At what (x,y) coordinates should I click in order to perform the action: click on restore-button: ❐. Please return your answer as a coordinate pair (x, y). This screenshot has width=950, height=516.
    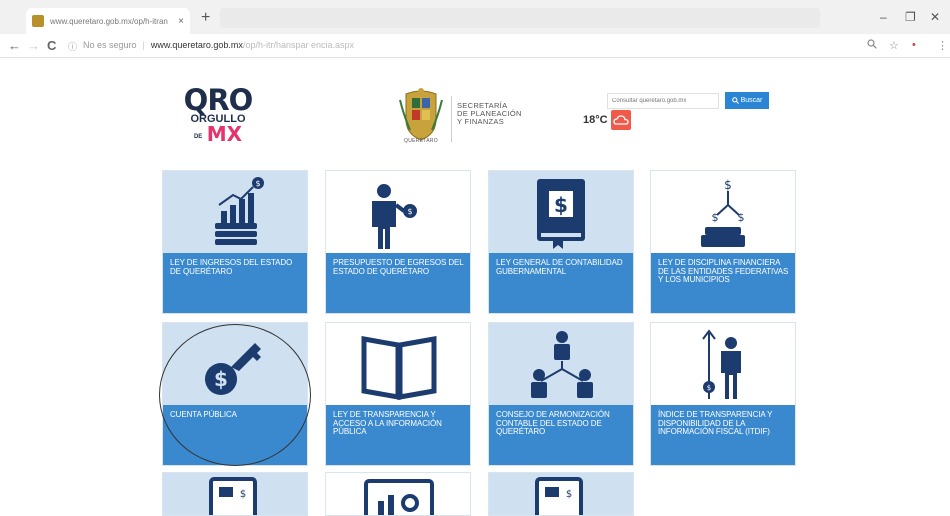
    Looking at the image, I should click on (910, 17).